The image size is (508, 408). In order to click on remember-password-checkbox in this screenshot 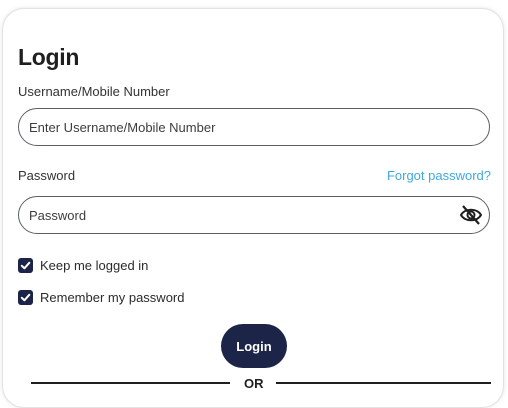, I will do `click(25, 297)`.